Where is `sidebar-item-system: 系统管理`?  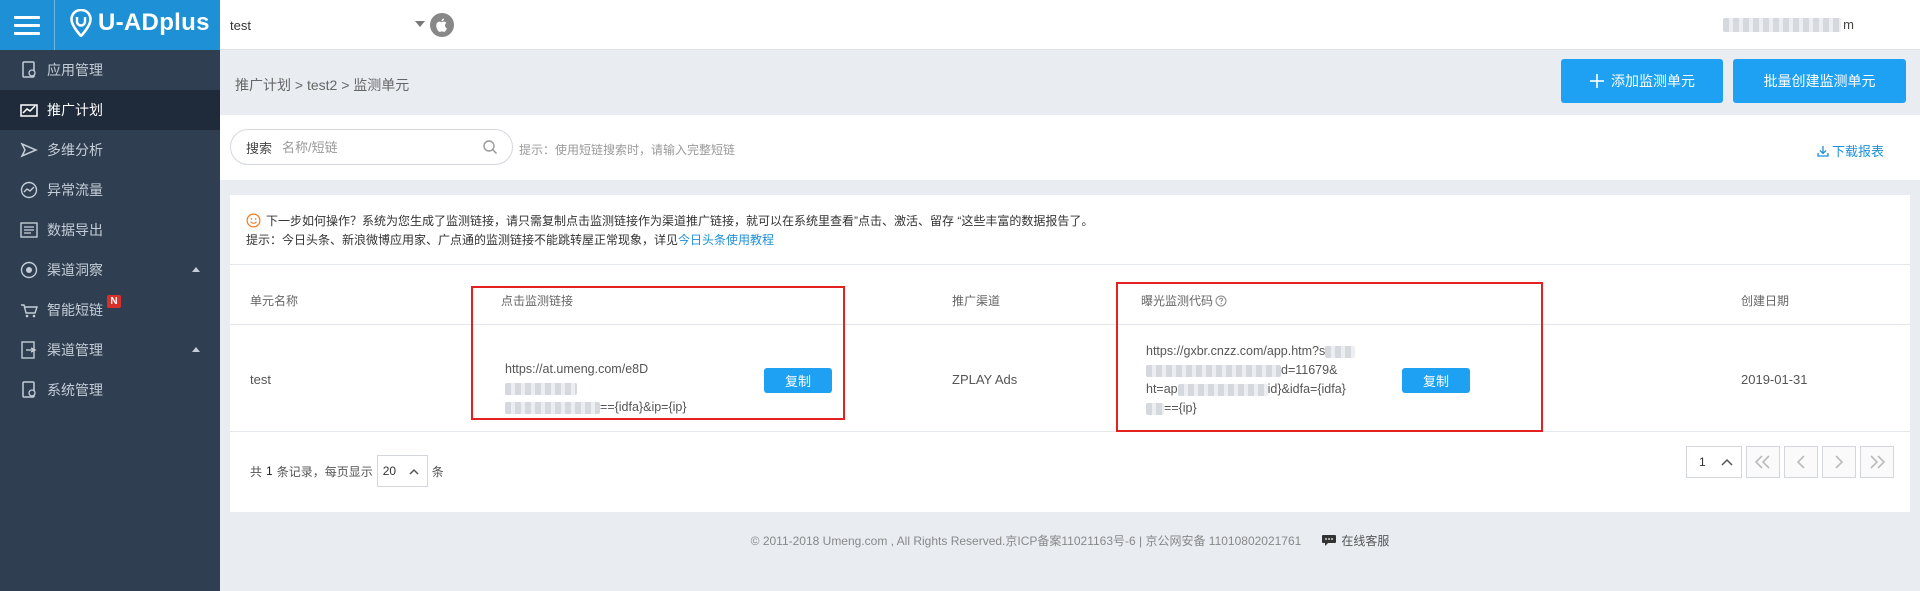
sidebar-item-system: 系统管理 is located at coordinates (110, 390).